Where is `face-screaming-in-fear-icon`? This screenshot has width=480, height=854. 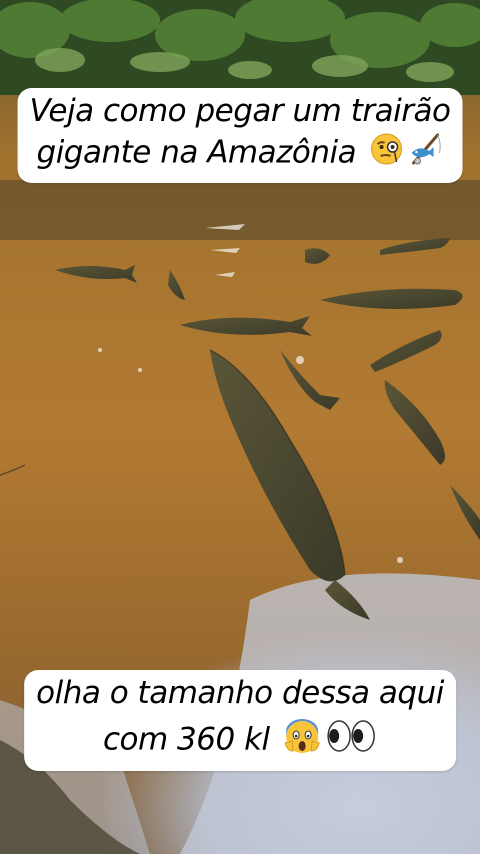
face-screaming-in-fear-icon is located at coordinates (302, 741).